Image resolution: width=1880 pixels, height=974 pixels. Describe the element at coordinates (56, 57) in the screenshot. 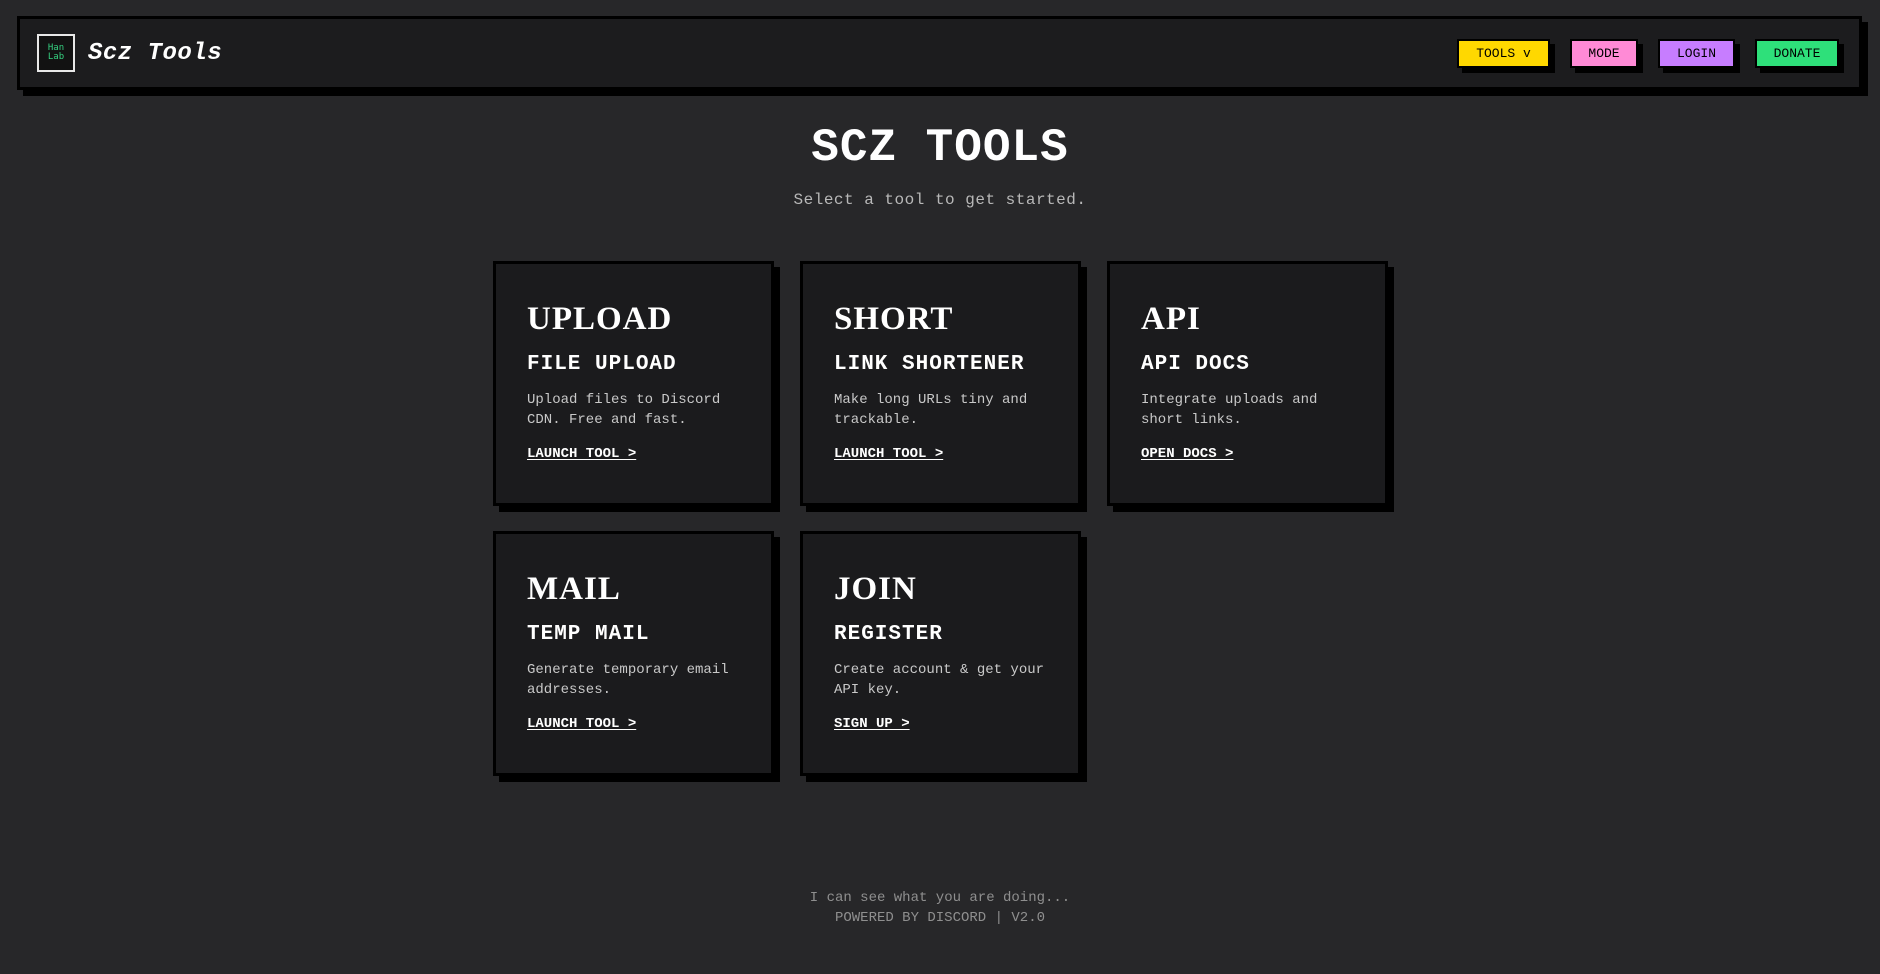

I see `logo-text-bottom: Lab` at that location.